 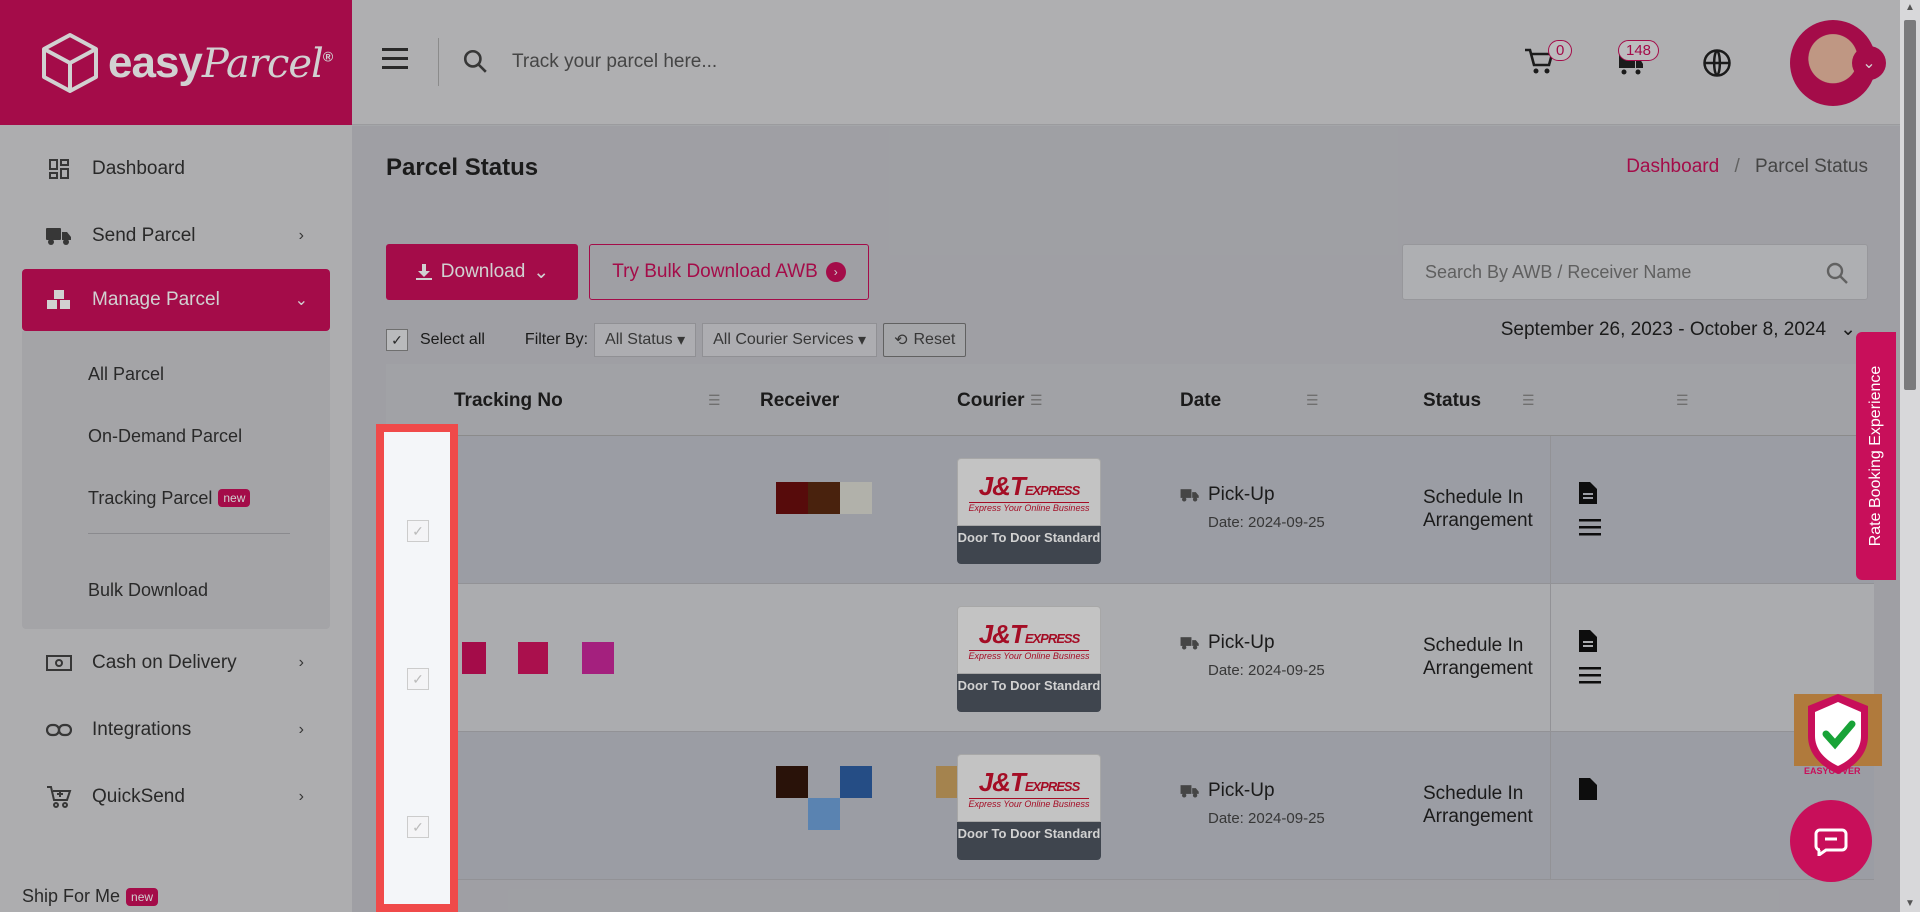 What do you see at coordinates (59, 797) in the screenshot?
I see `cart-plus-icon` at bounding box center [59, 797].